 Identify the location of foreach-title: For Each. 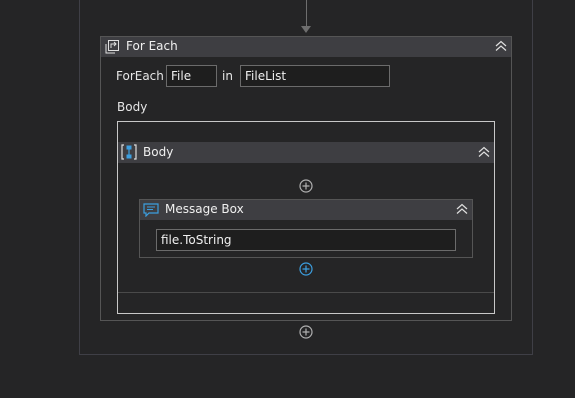
(152, 46).